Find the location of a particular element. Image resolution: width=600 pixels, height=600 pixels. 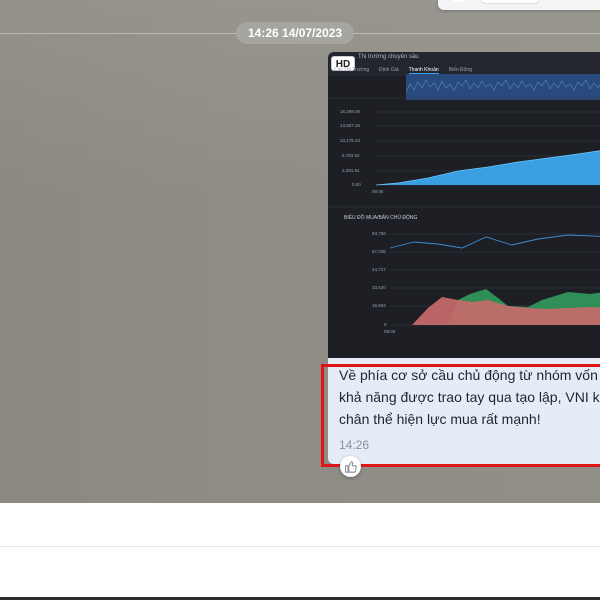

image-tab: Biến Động is located at coordinates (460, 70).